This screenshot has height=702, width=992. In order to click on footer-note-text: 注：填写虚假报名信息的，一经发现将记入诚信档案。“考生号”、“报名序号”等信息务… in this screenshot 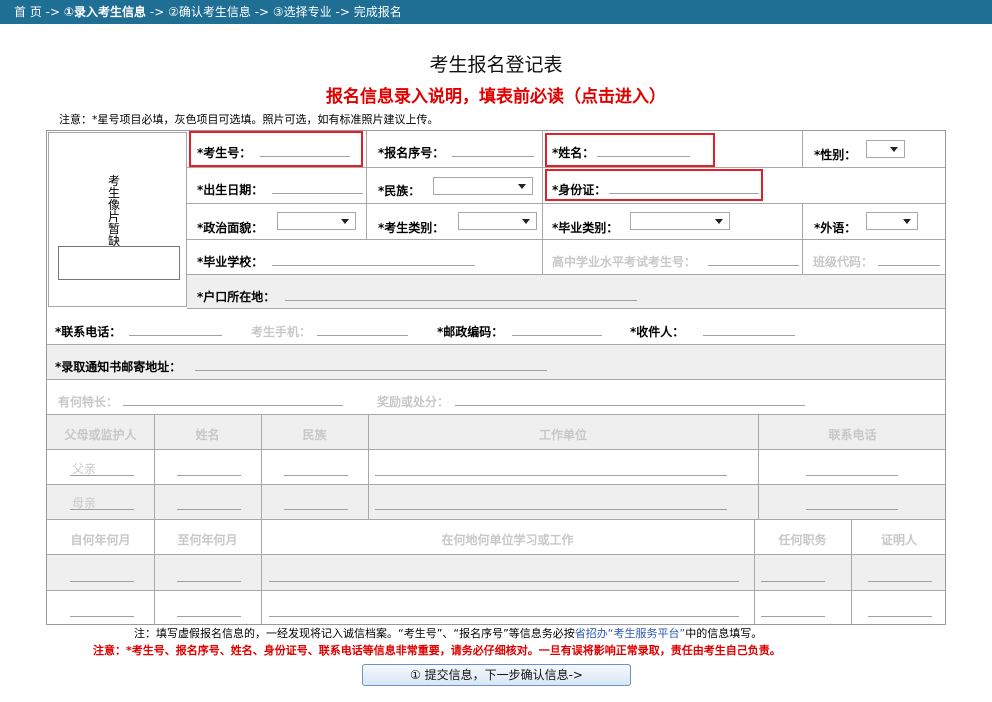, I will do `click(354, 633)`.